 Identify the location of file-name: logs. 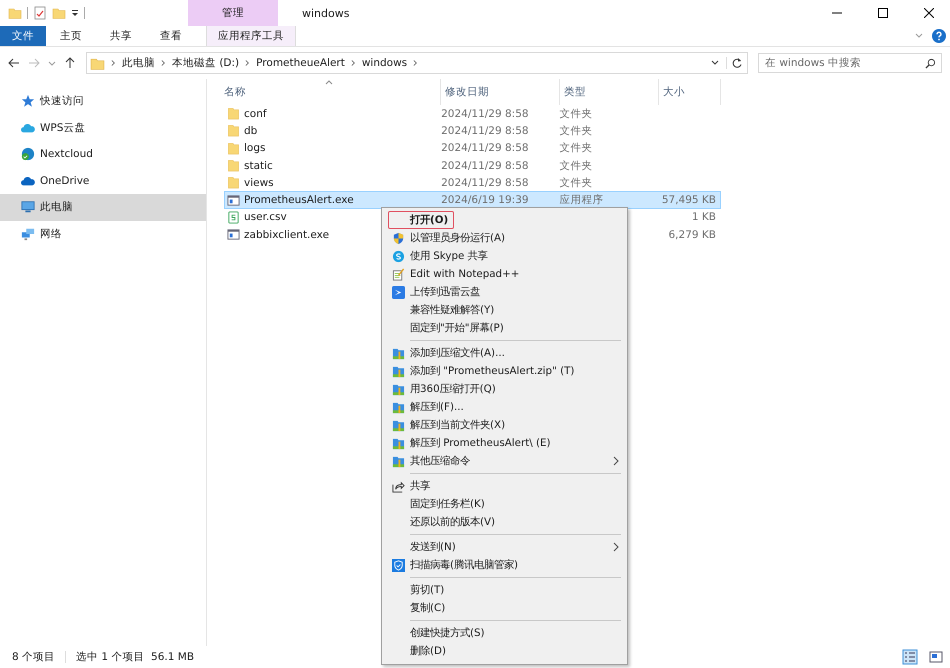
(255, 148).